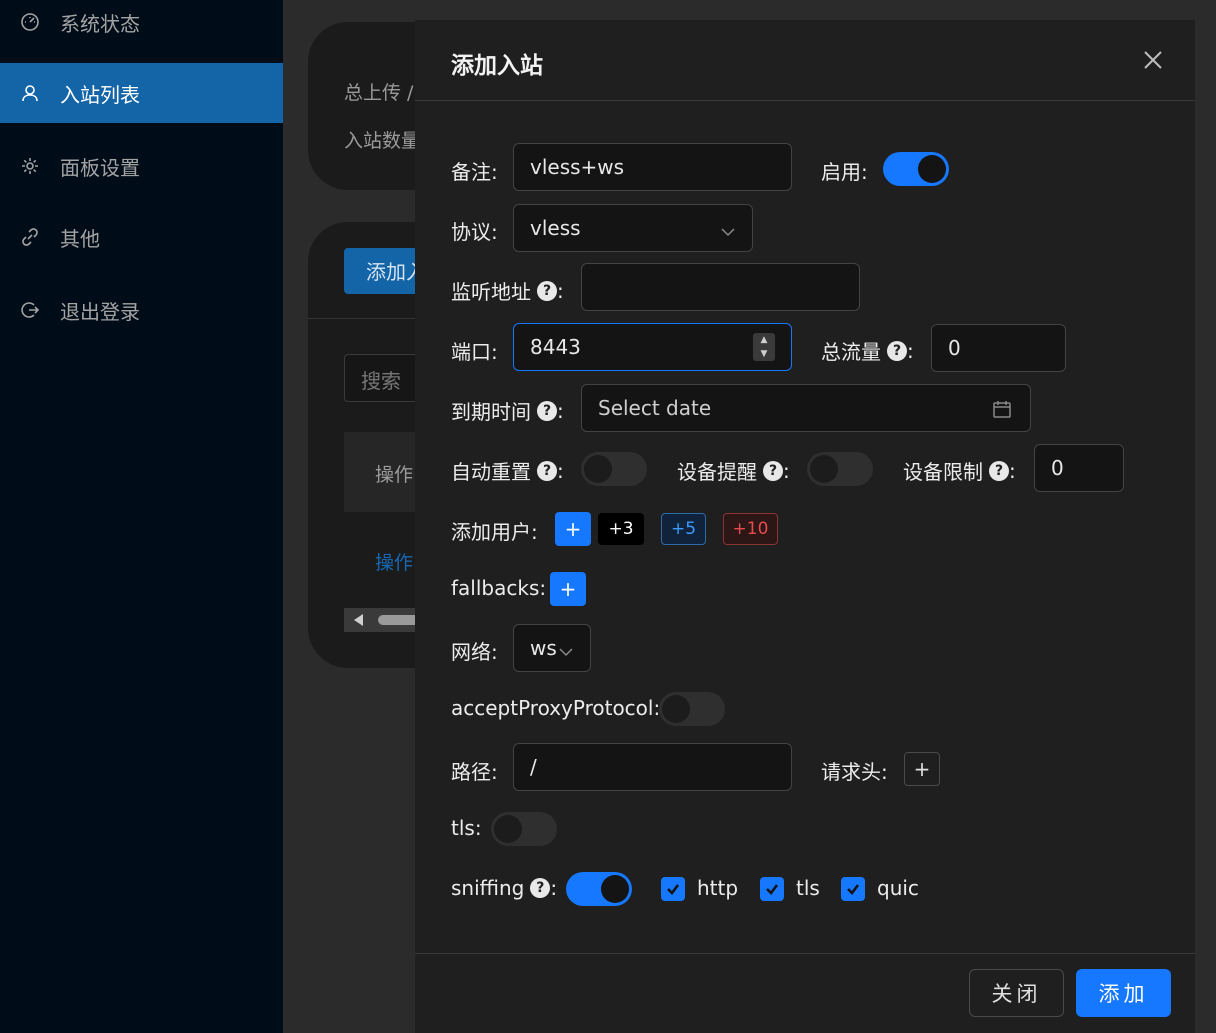 This screenshot has height=1033, width=1216. What do you see at coordinates (555, 228) in the screenshot?
I see `protocol-value: vless` at bounding box center [555, 228].